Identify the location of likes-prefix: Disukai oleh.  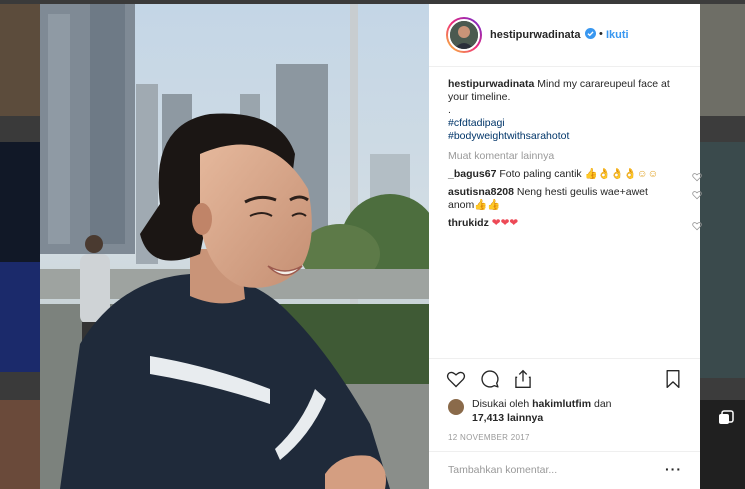
(502, 404).